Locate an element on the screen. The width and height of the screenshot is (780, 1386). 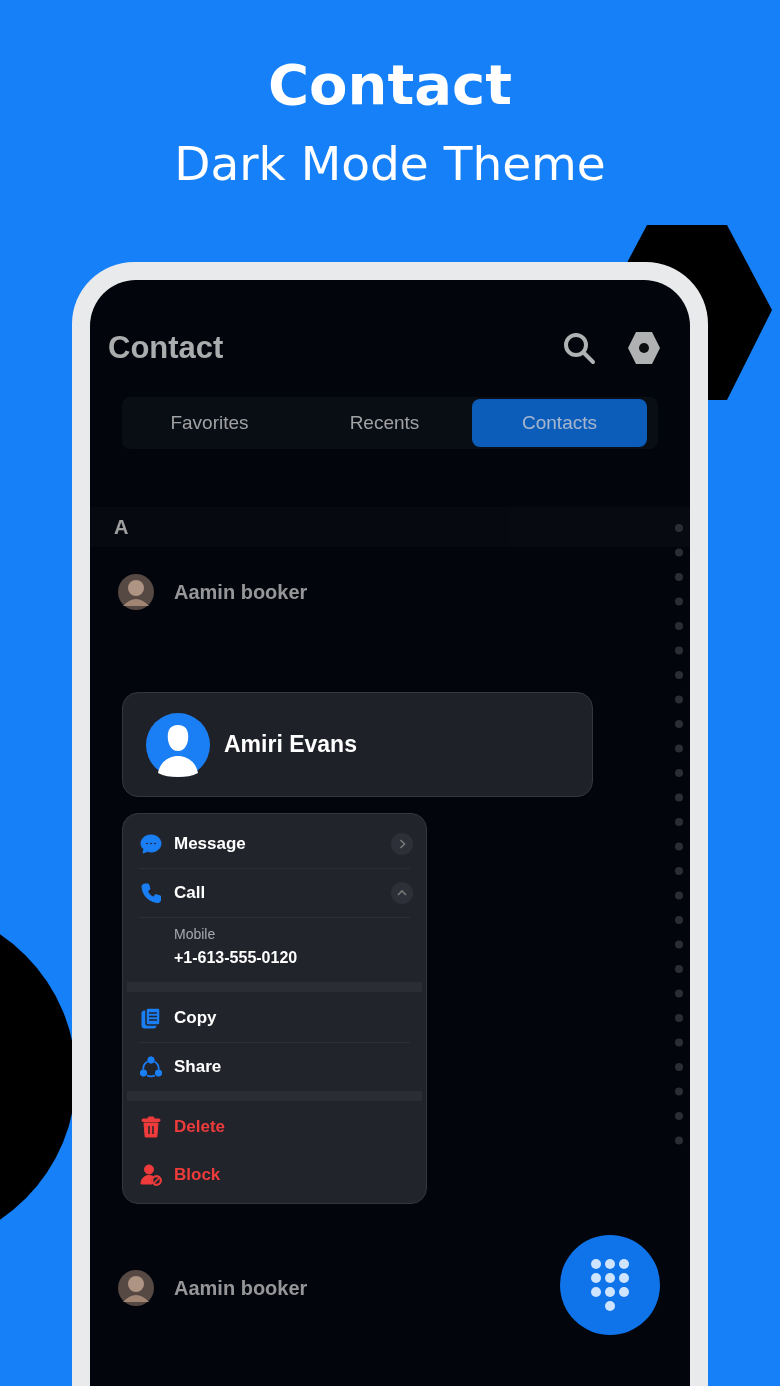
phone-label: Mobile is located at coordinates (195, 934).